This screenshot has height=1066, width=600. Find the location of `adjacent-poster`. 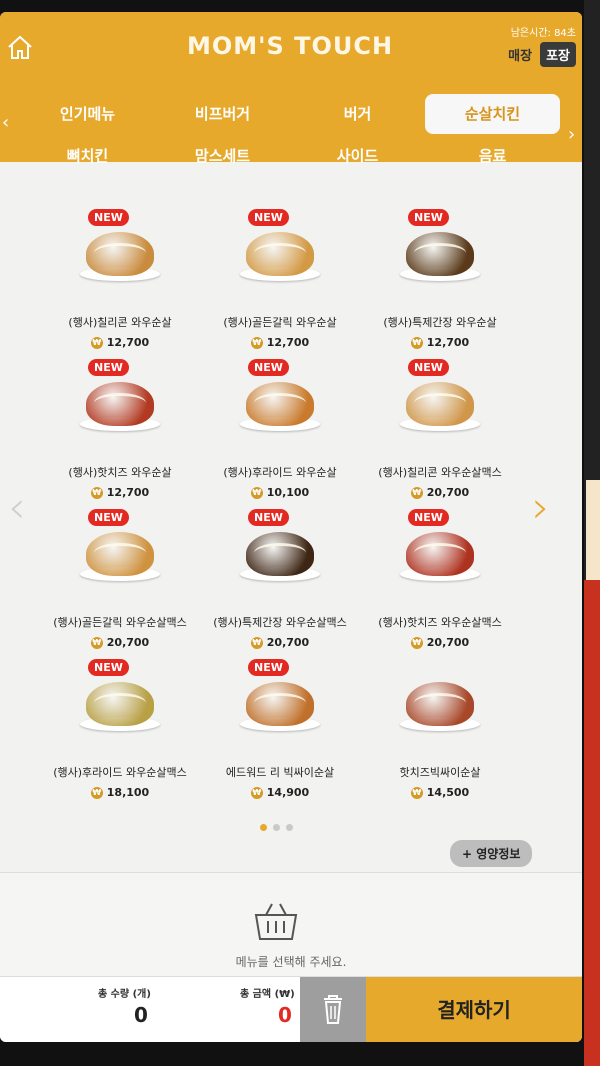

adjacent-poster is located at coordinates (592, 533).